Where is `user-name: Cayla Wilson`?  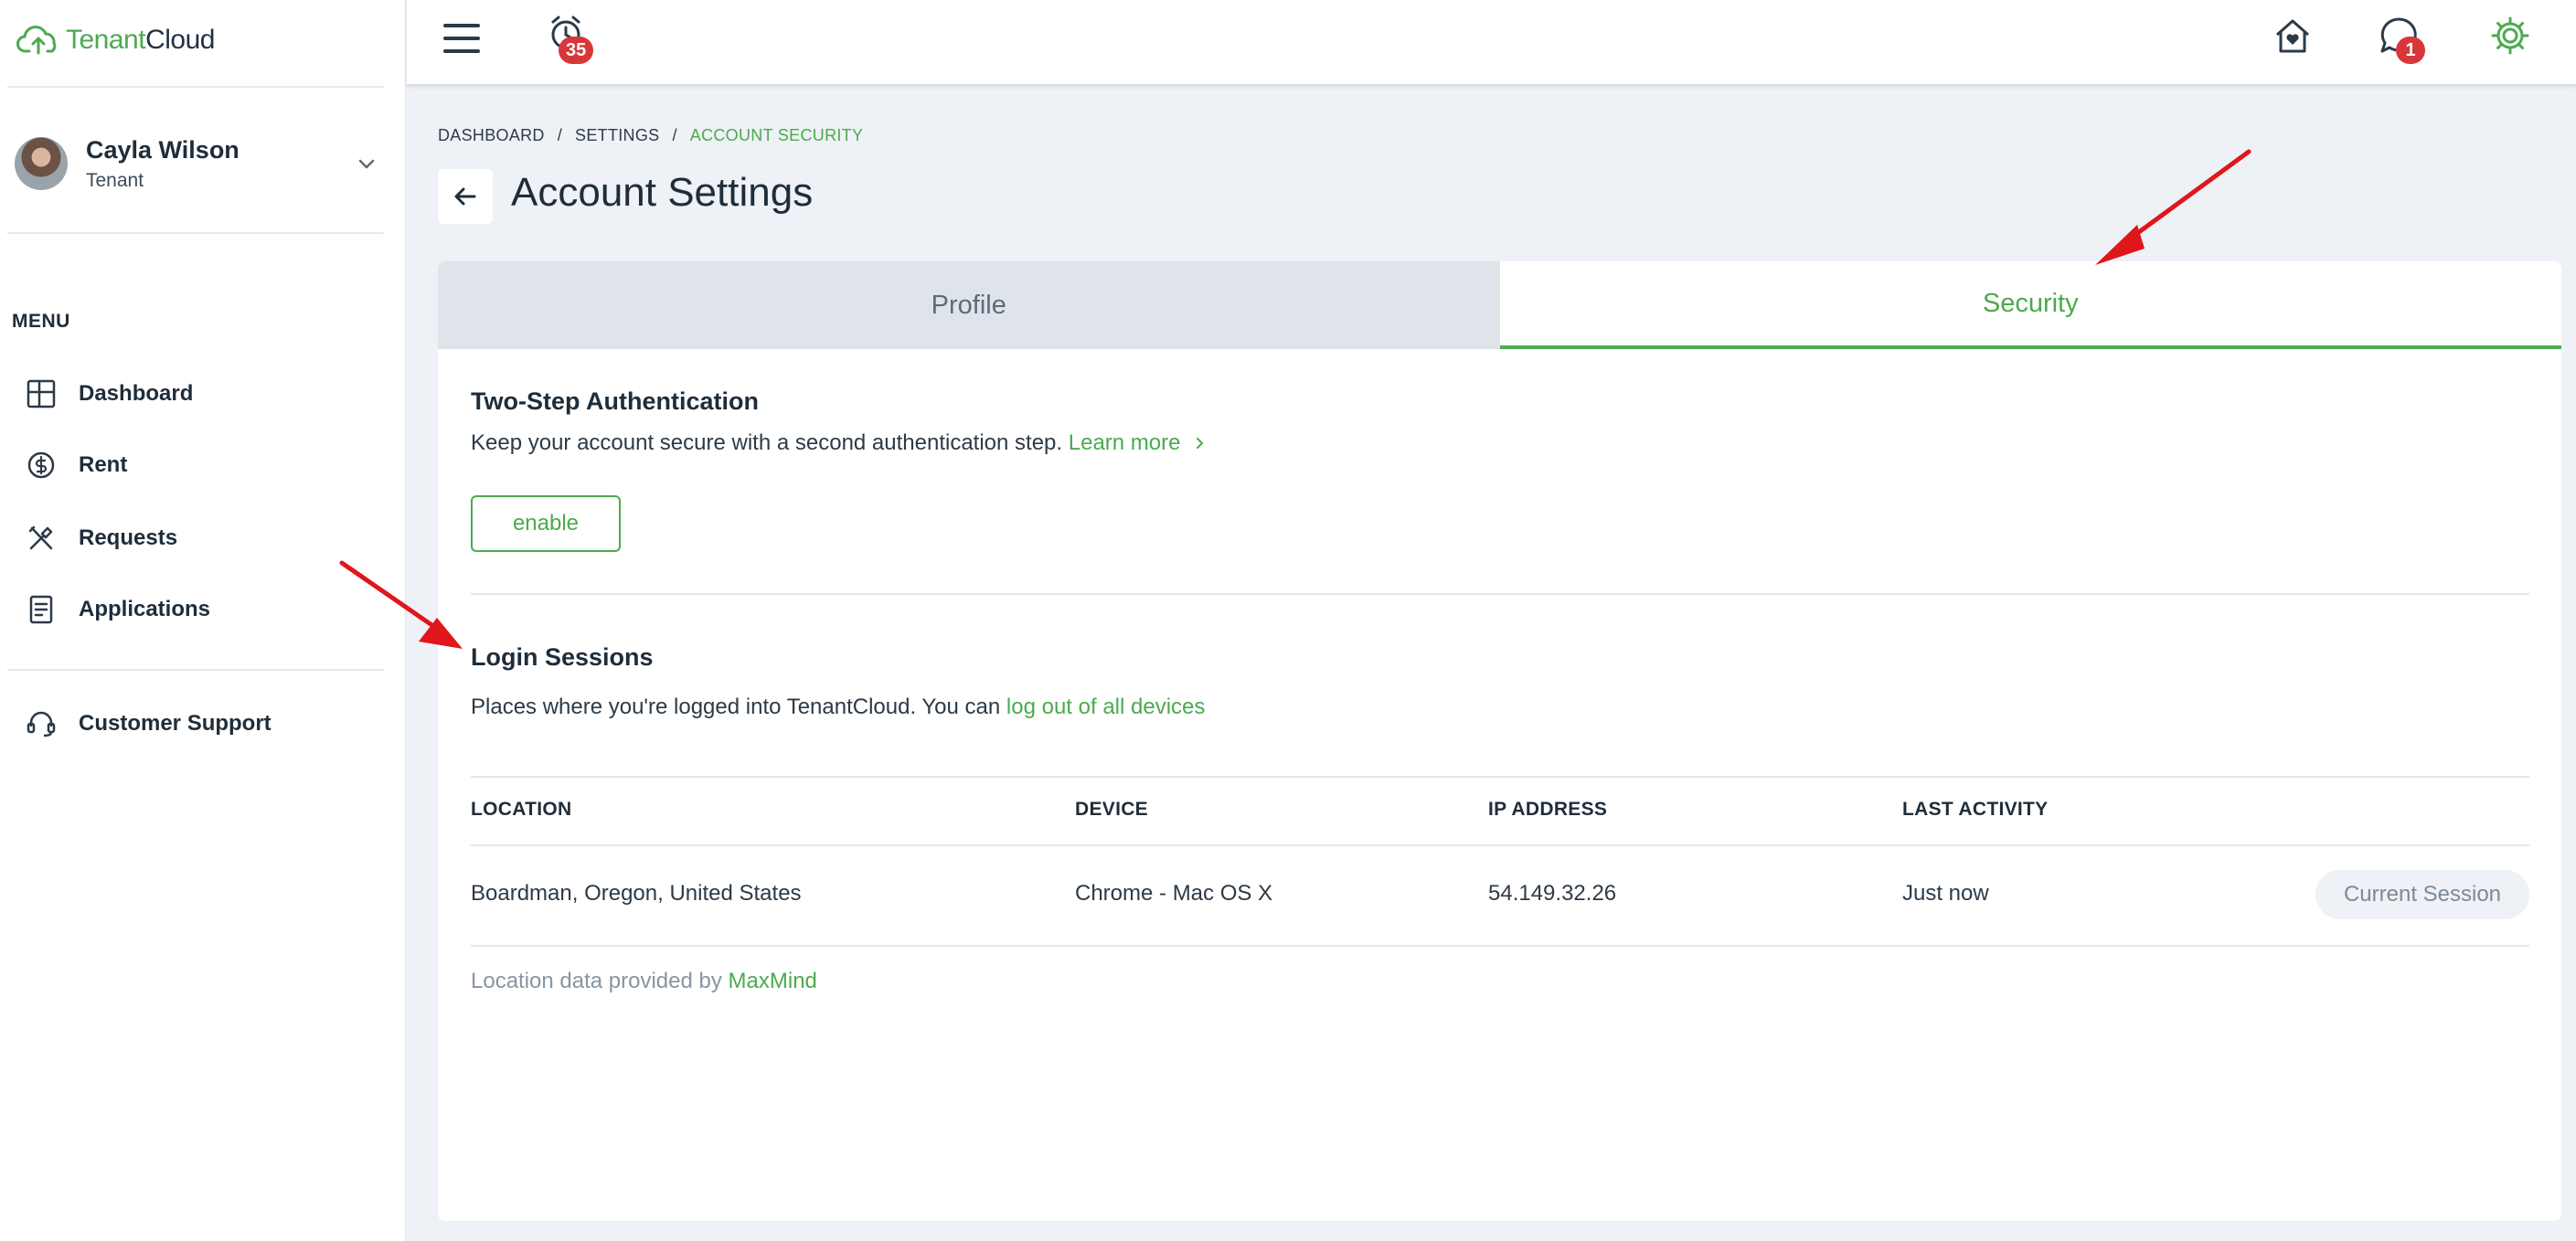
user-name: Cayla Wilson is located at coordinates (163, 149).